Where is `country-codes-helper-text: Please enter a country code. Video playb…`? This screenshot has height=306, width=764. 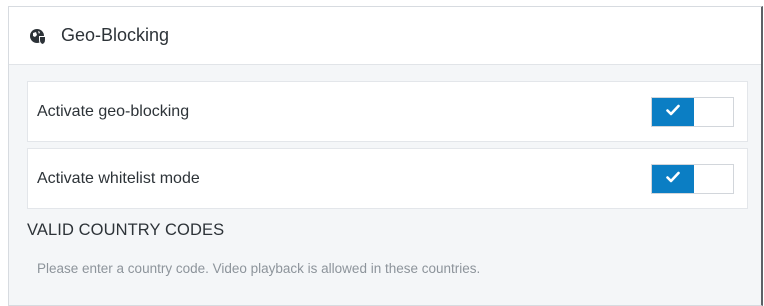
country-codes-helper-text: Please enter a country code. Video playb… is located at coordinates (259, 268).